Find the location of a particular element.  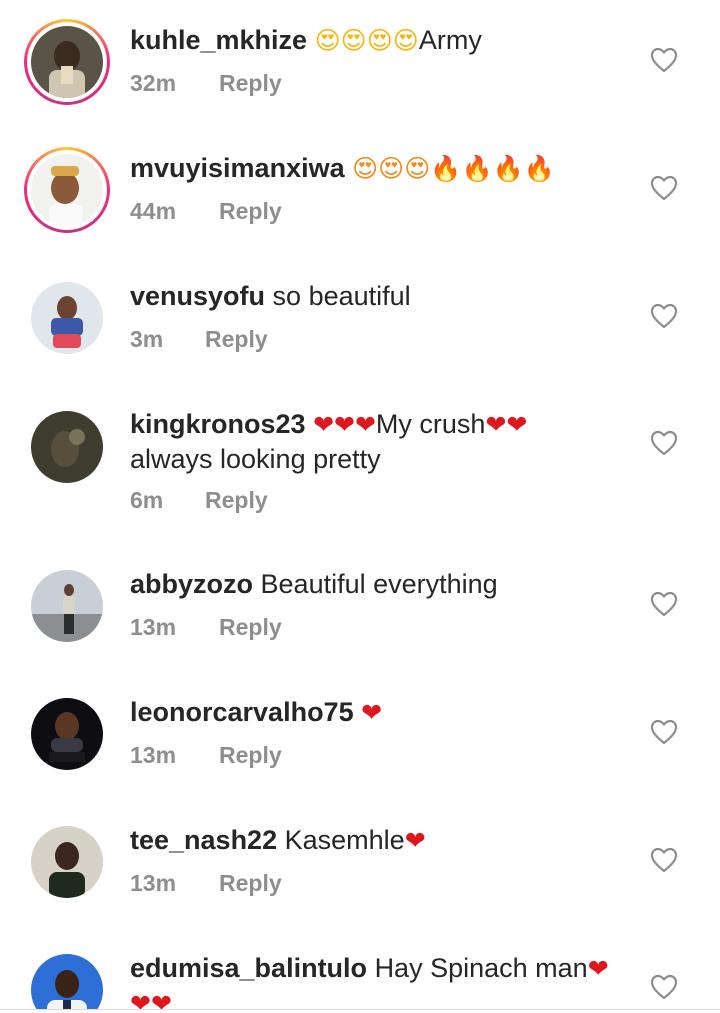

divider is located at coordinates (360, 1009).